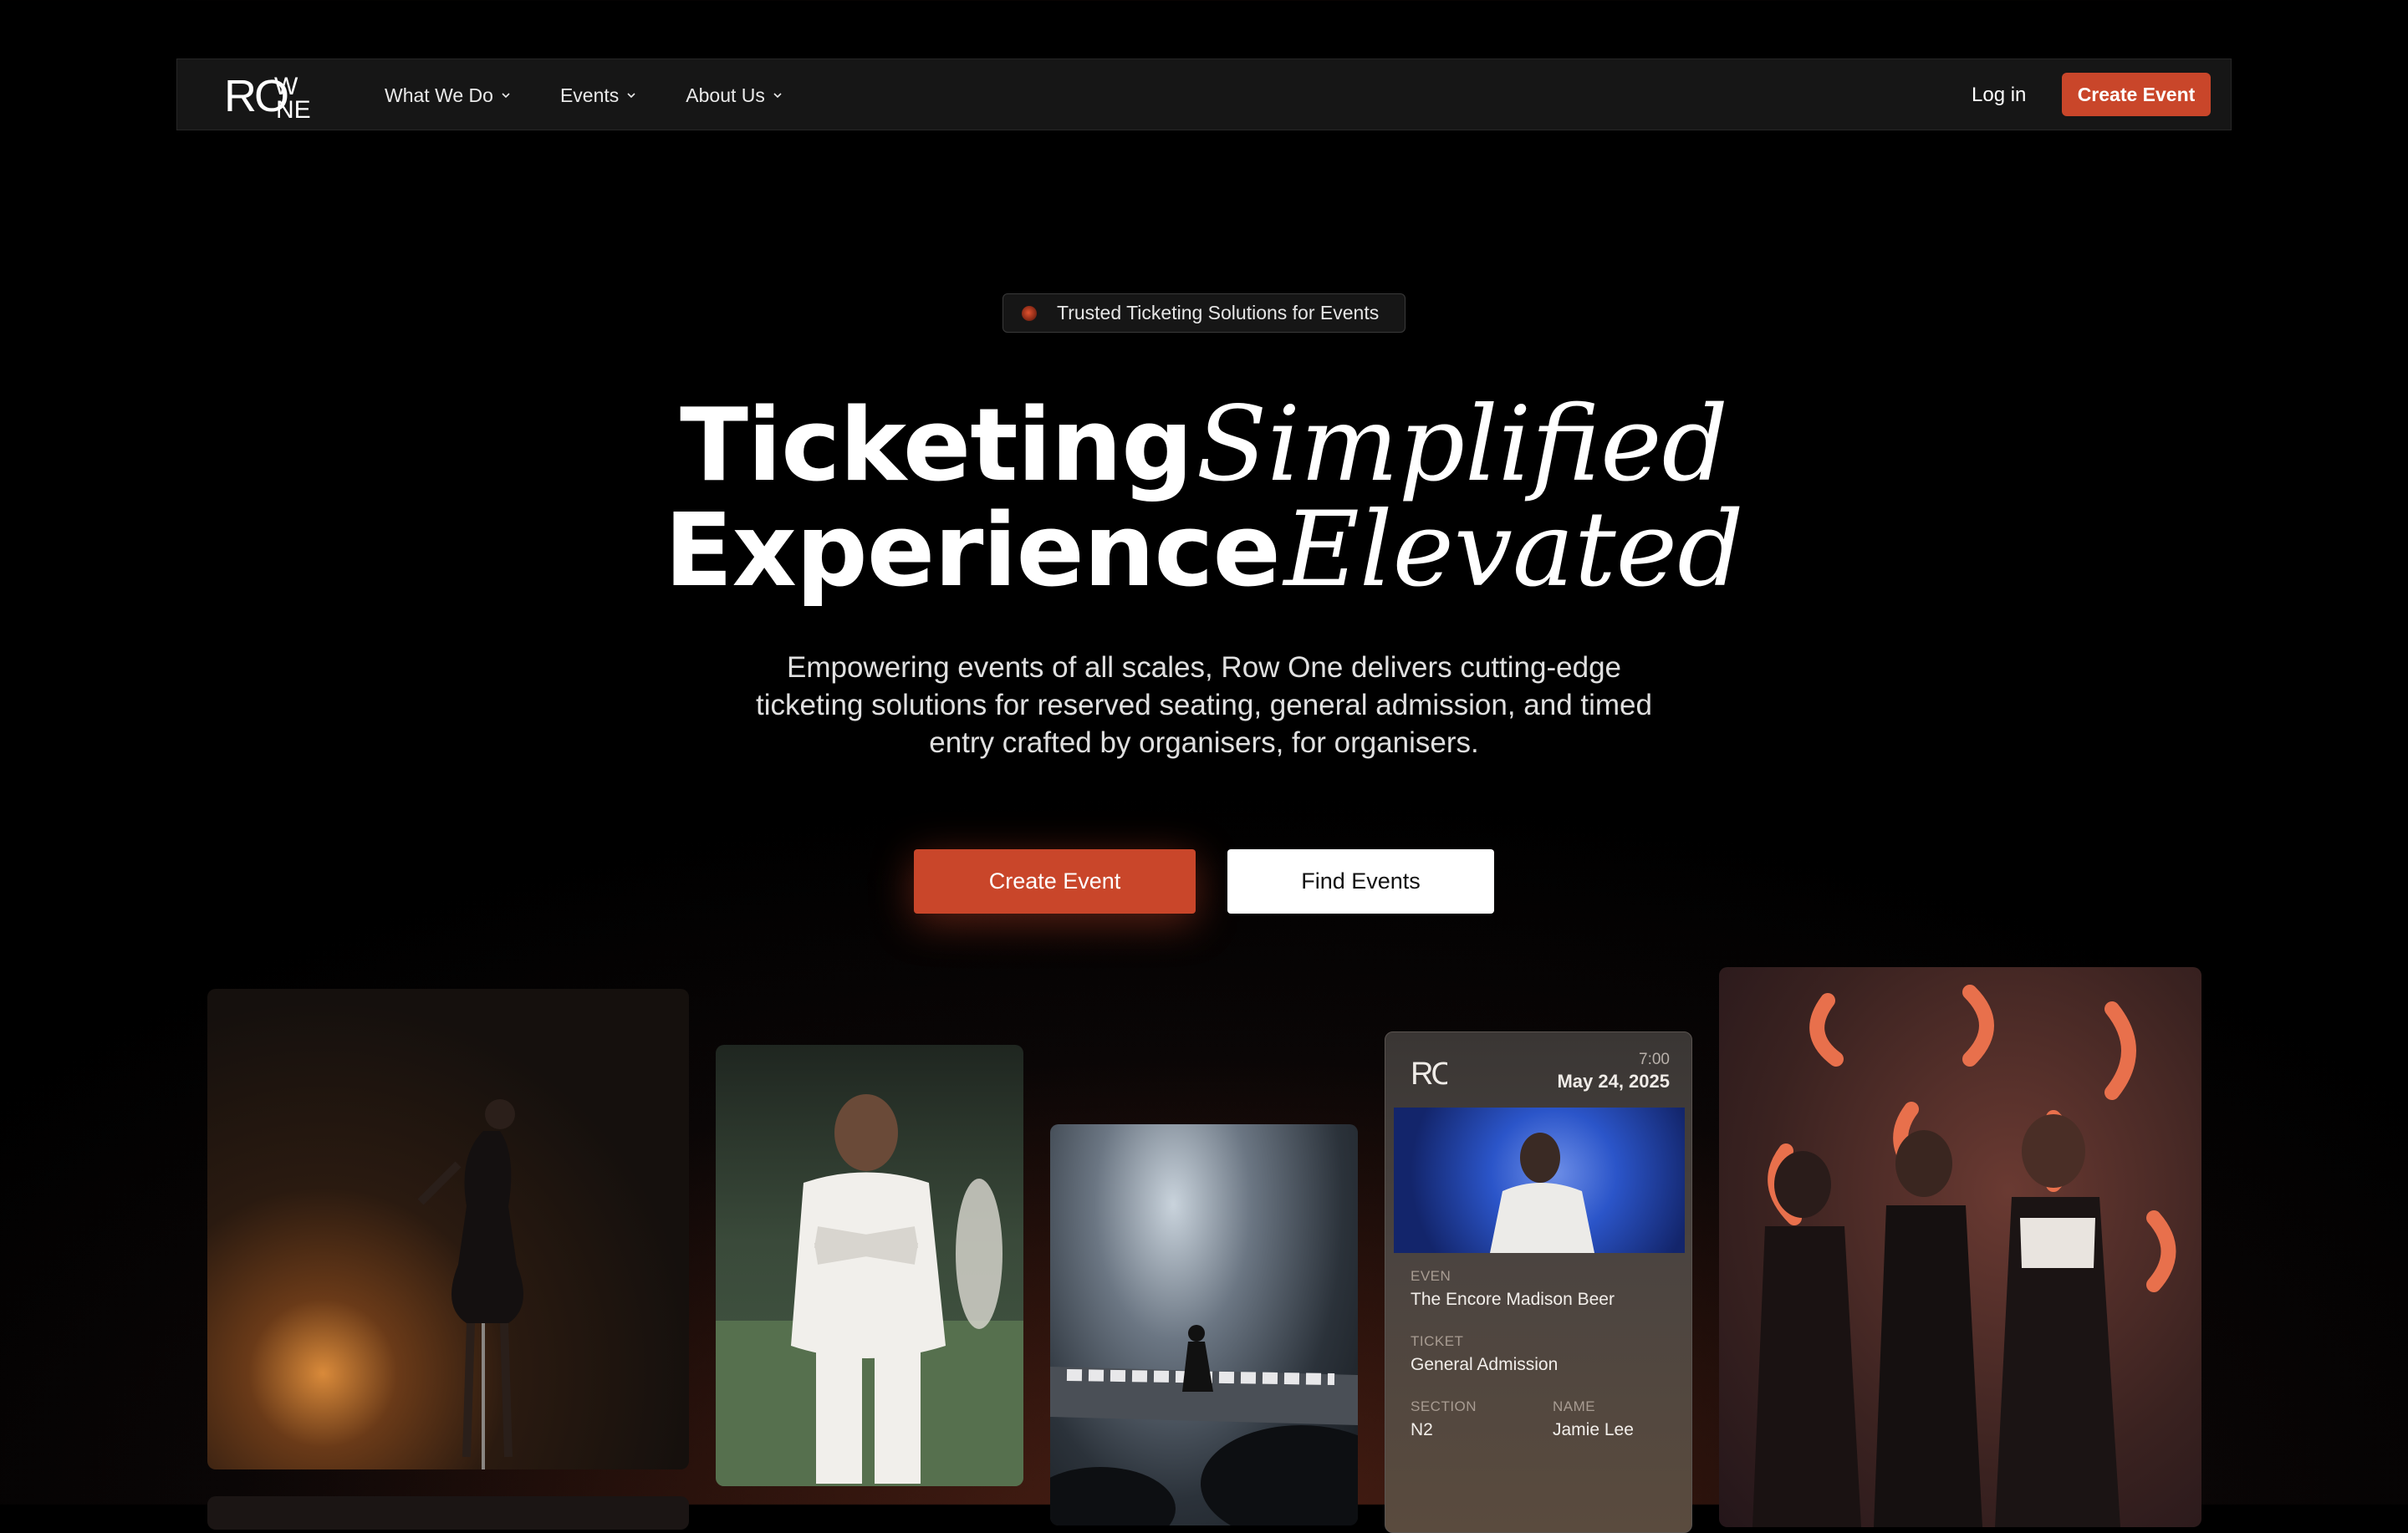 The width and height of the screenshot is (2408, 1533). Describe the element at coordinates (1514, 550) in the screenshot. I see `headline-elevated: Elevated` at that location.